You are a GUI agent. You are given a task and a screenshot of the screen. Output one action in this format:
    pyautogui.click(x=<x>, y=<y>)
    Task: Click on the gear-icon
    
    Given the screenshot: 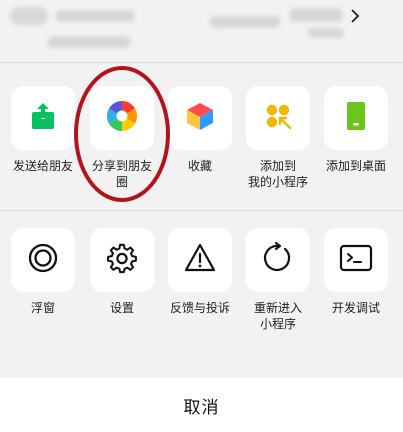 What is the action you would take?
    pyautogui.click(x=122, y=260)
    